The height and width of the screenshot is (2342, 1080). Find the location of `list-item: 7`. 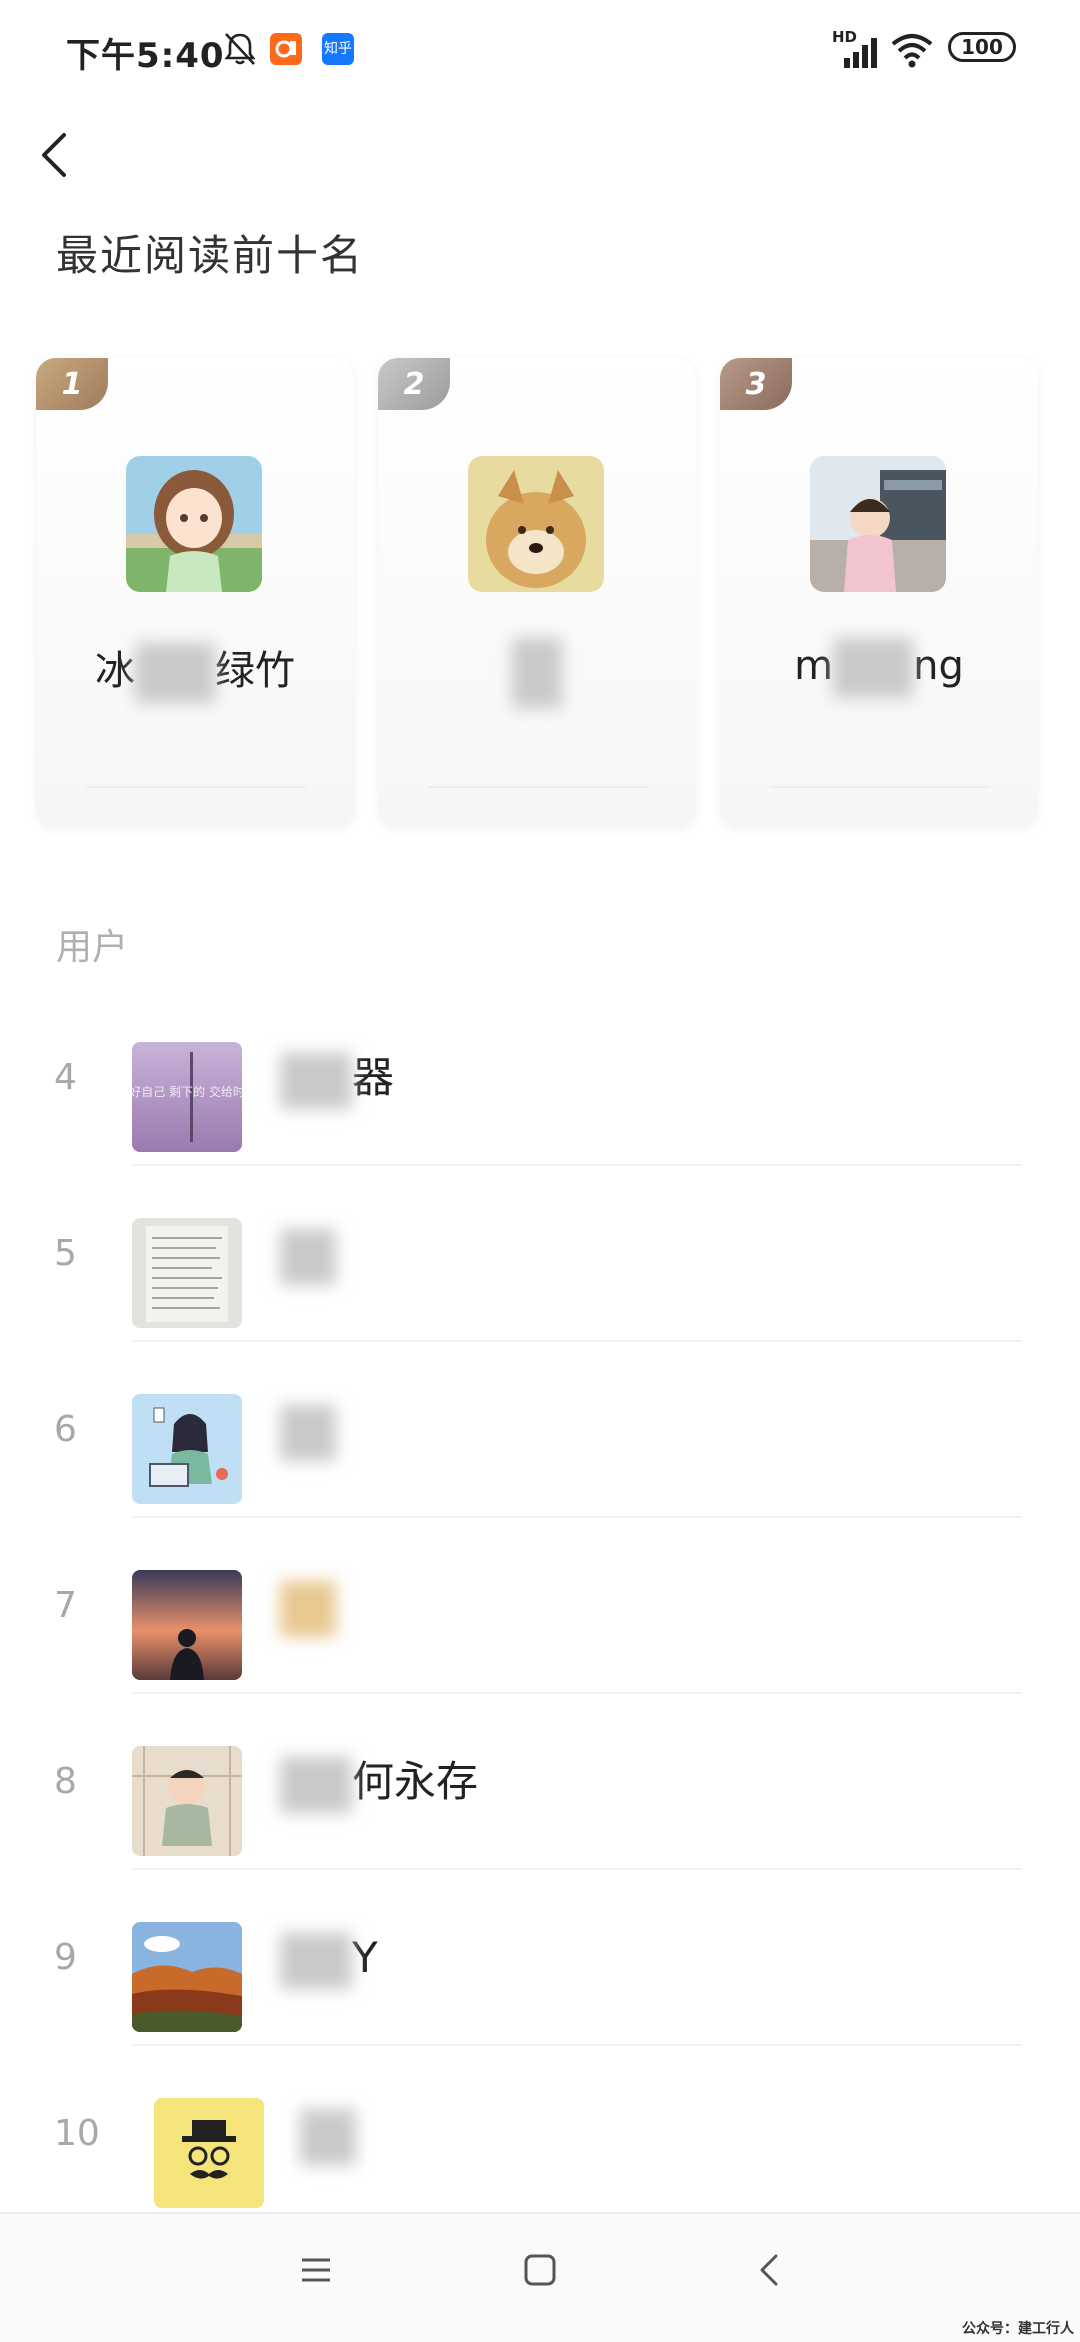

list-item: 7 is located at coordinates (540, 1606).